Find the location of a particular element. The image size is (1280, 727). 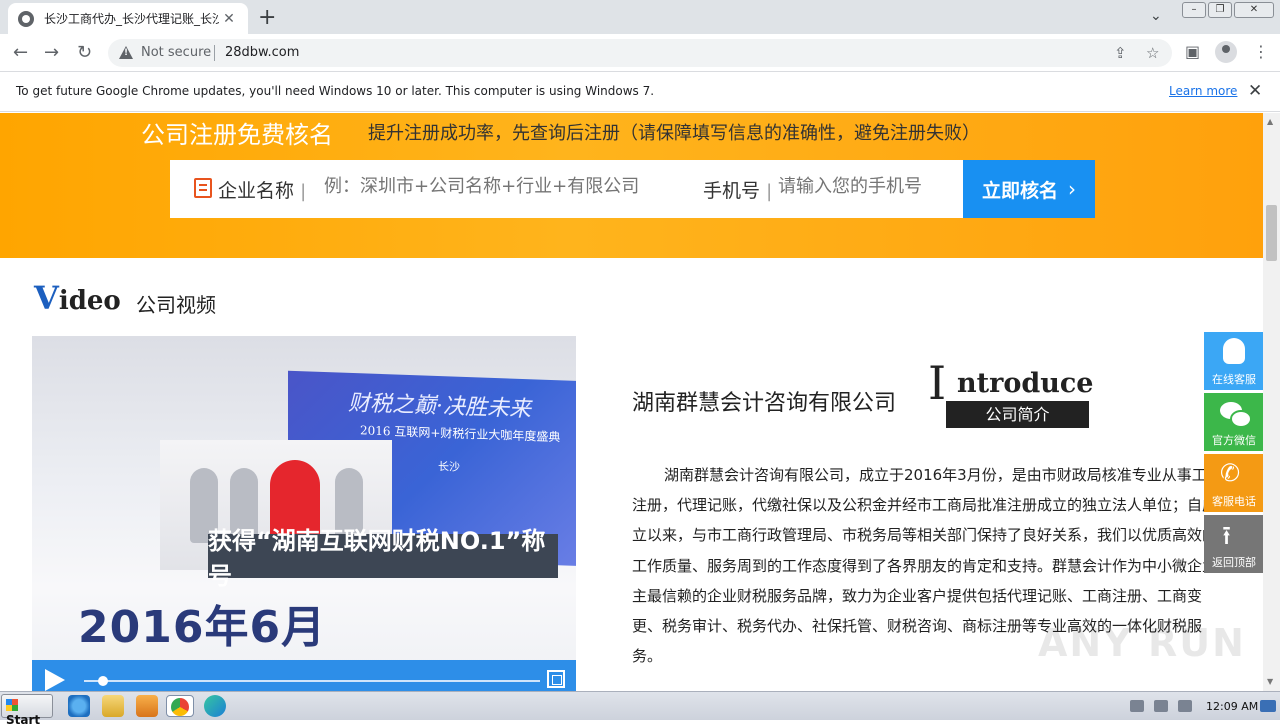

taskbar-clock: 12:09 AM is located at coordinates (1232, 706).